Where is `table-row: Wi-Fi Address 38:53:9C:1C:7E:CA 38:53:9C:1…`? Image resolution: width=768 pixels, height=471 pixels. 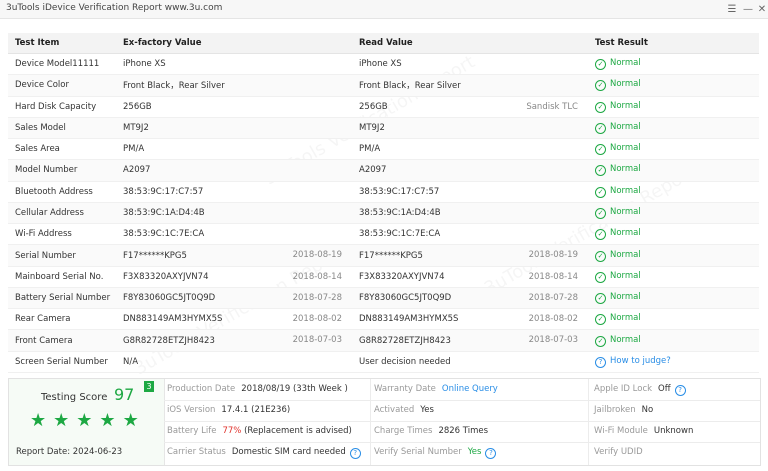 table-row: Wi-Fi Address 38:53:9C:1C:7E:CA 38:53:9C:1… is located at coordinates (383, 234).